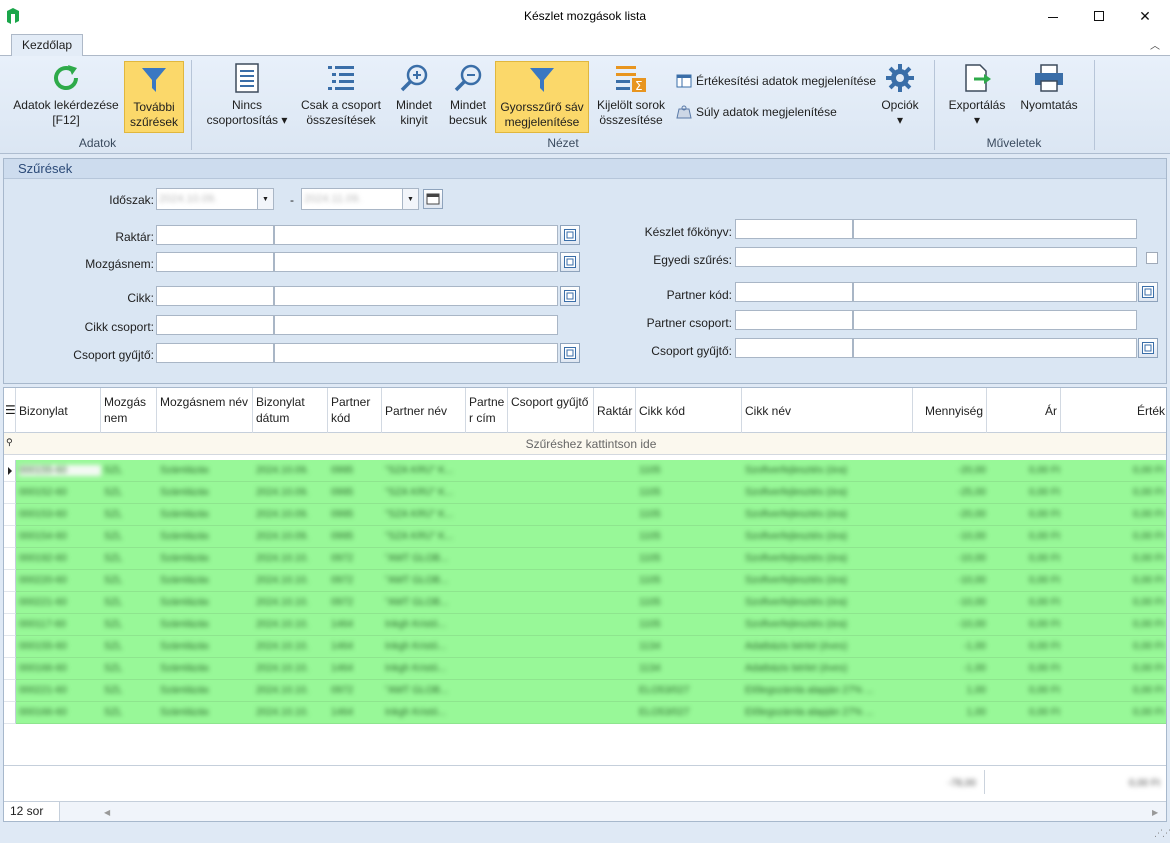 The width and height of the screenshot is (1170, 843). What do you see at coordinates (60, 624) in the screenshot?
I see `cell-bizonylat: 000117-60` at bounding box center [60, 624].